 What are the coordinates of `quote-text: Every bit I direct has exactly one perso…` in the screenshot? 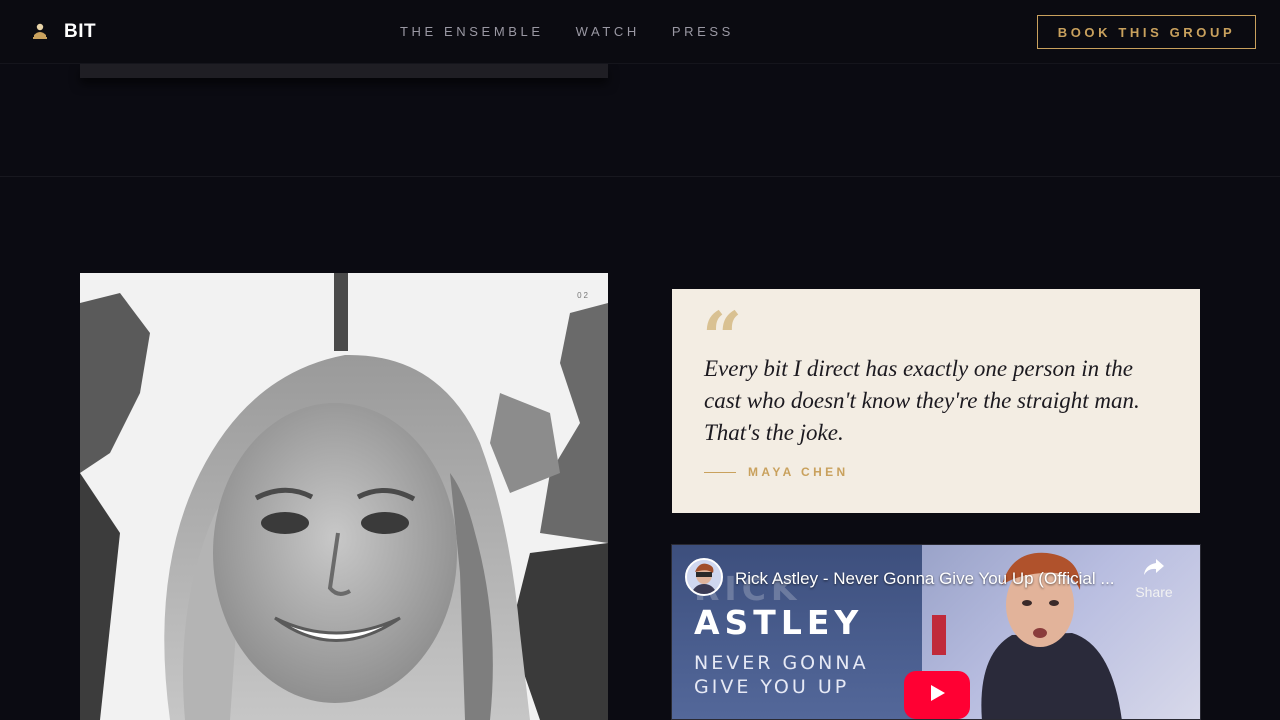 It's located at (922, 400).